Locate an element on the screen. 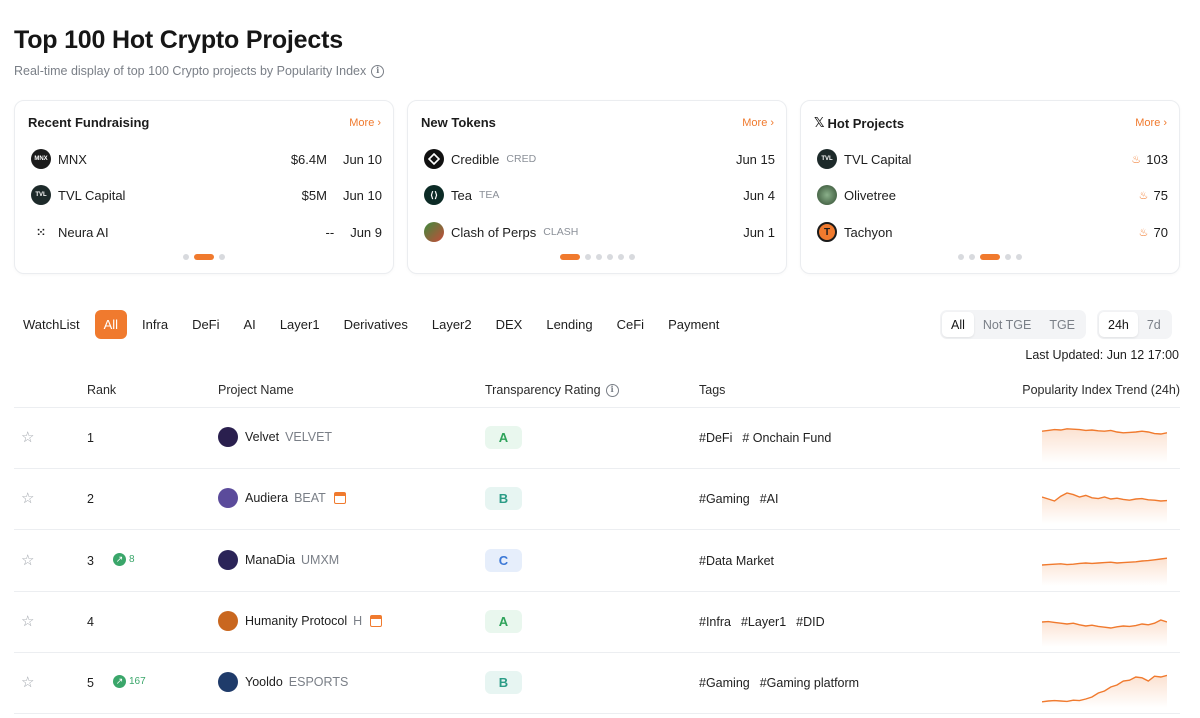 This screenshot has width=1200, height=718. fundraising-item: TVL TVL Capital $5M Jun 10 is located at coordinates (206, 195).